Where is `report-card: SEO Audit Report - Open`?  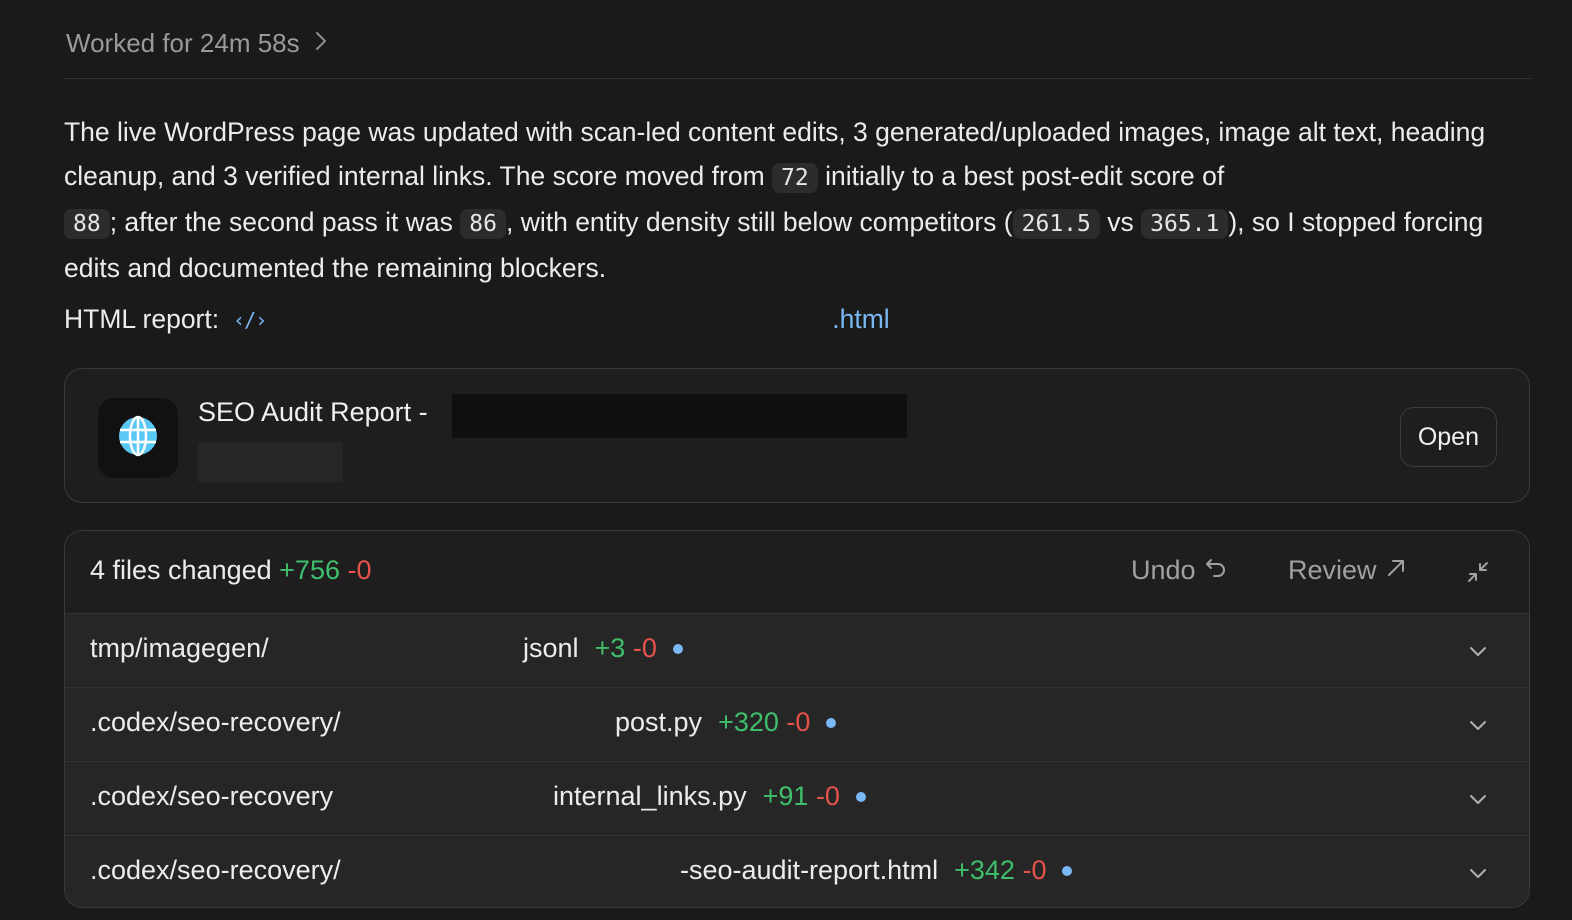 report-card: SEO Audit Report - Open is located at coordinates (797, 435).